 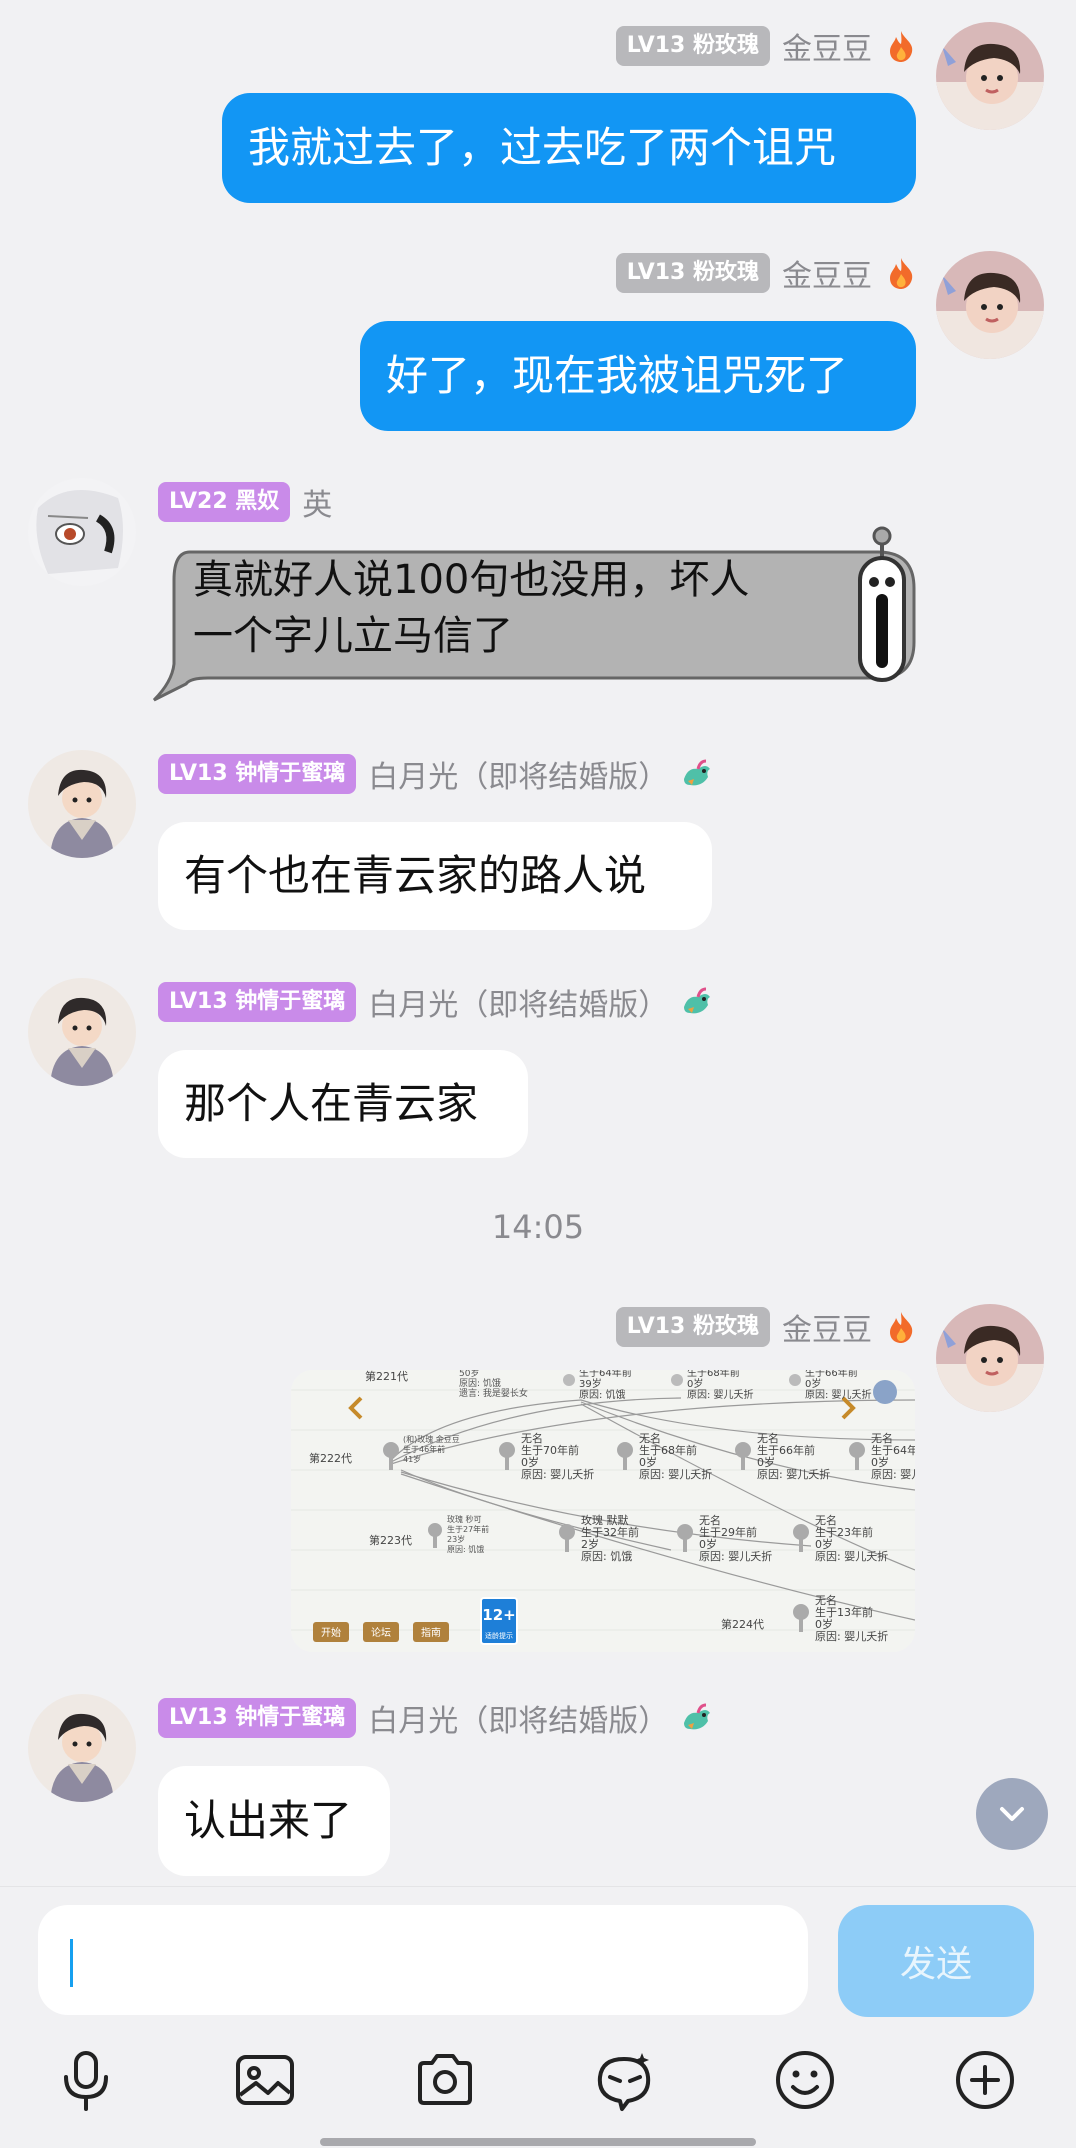 I want to click on message-bubble: 有个也在青云家的路人说, so click(x=435, y=876).